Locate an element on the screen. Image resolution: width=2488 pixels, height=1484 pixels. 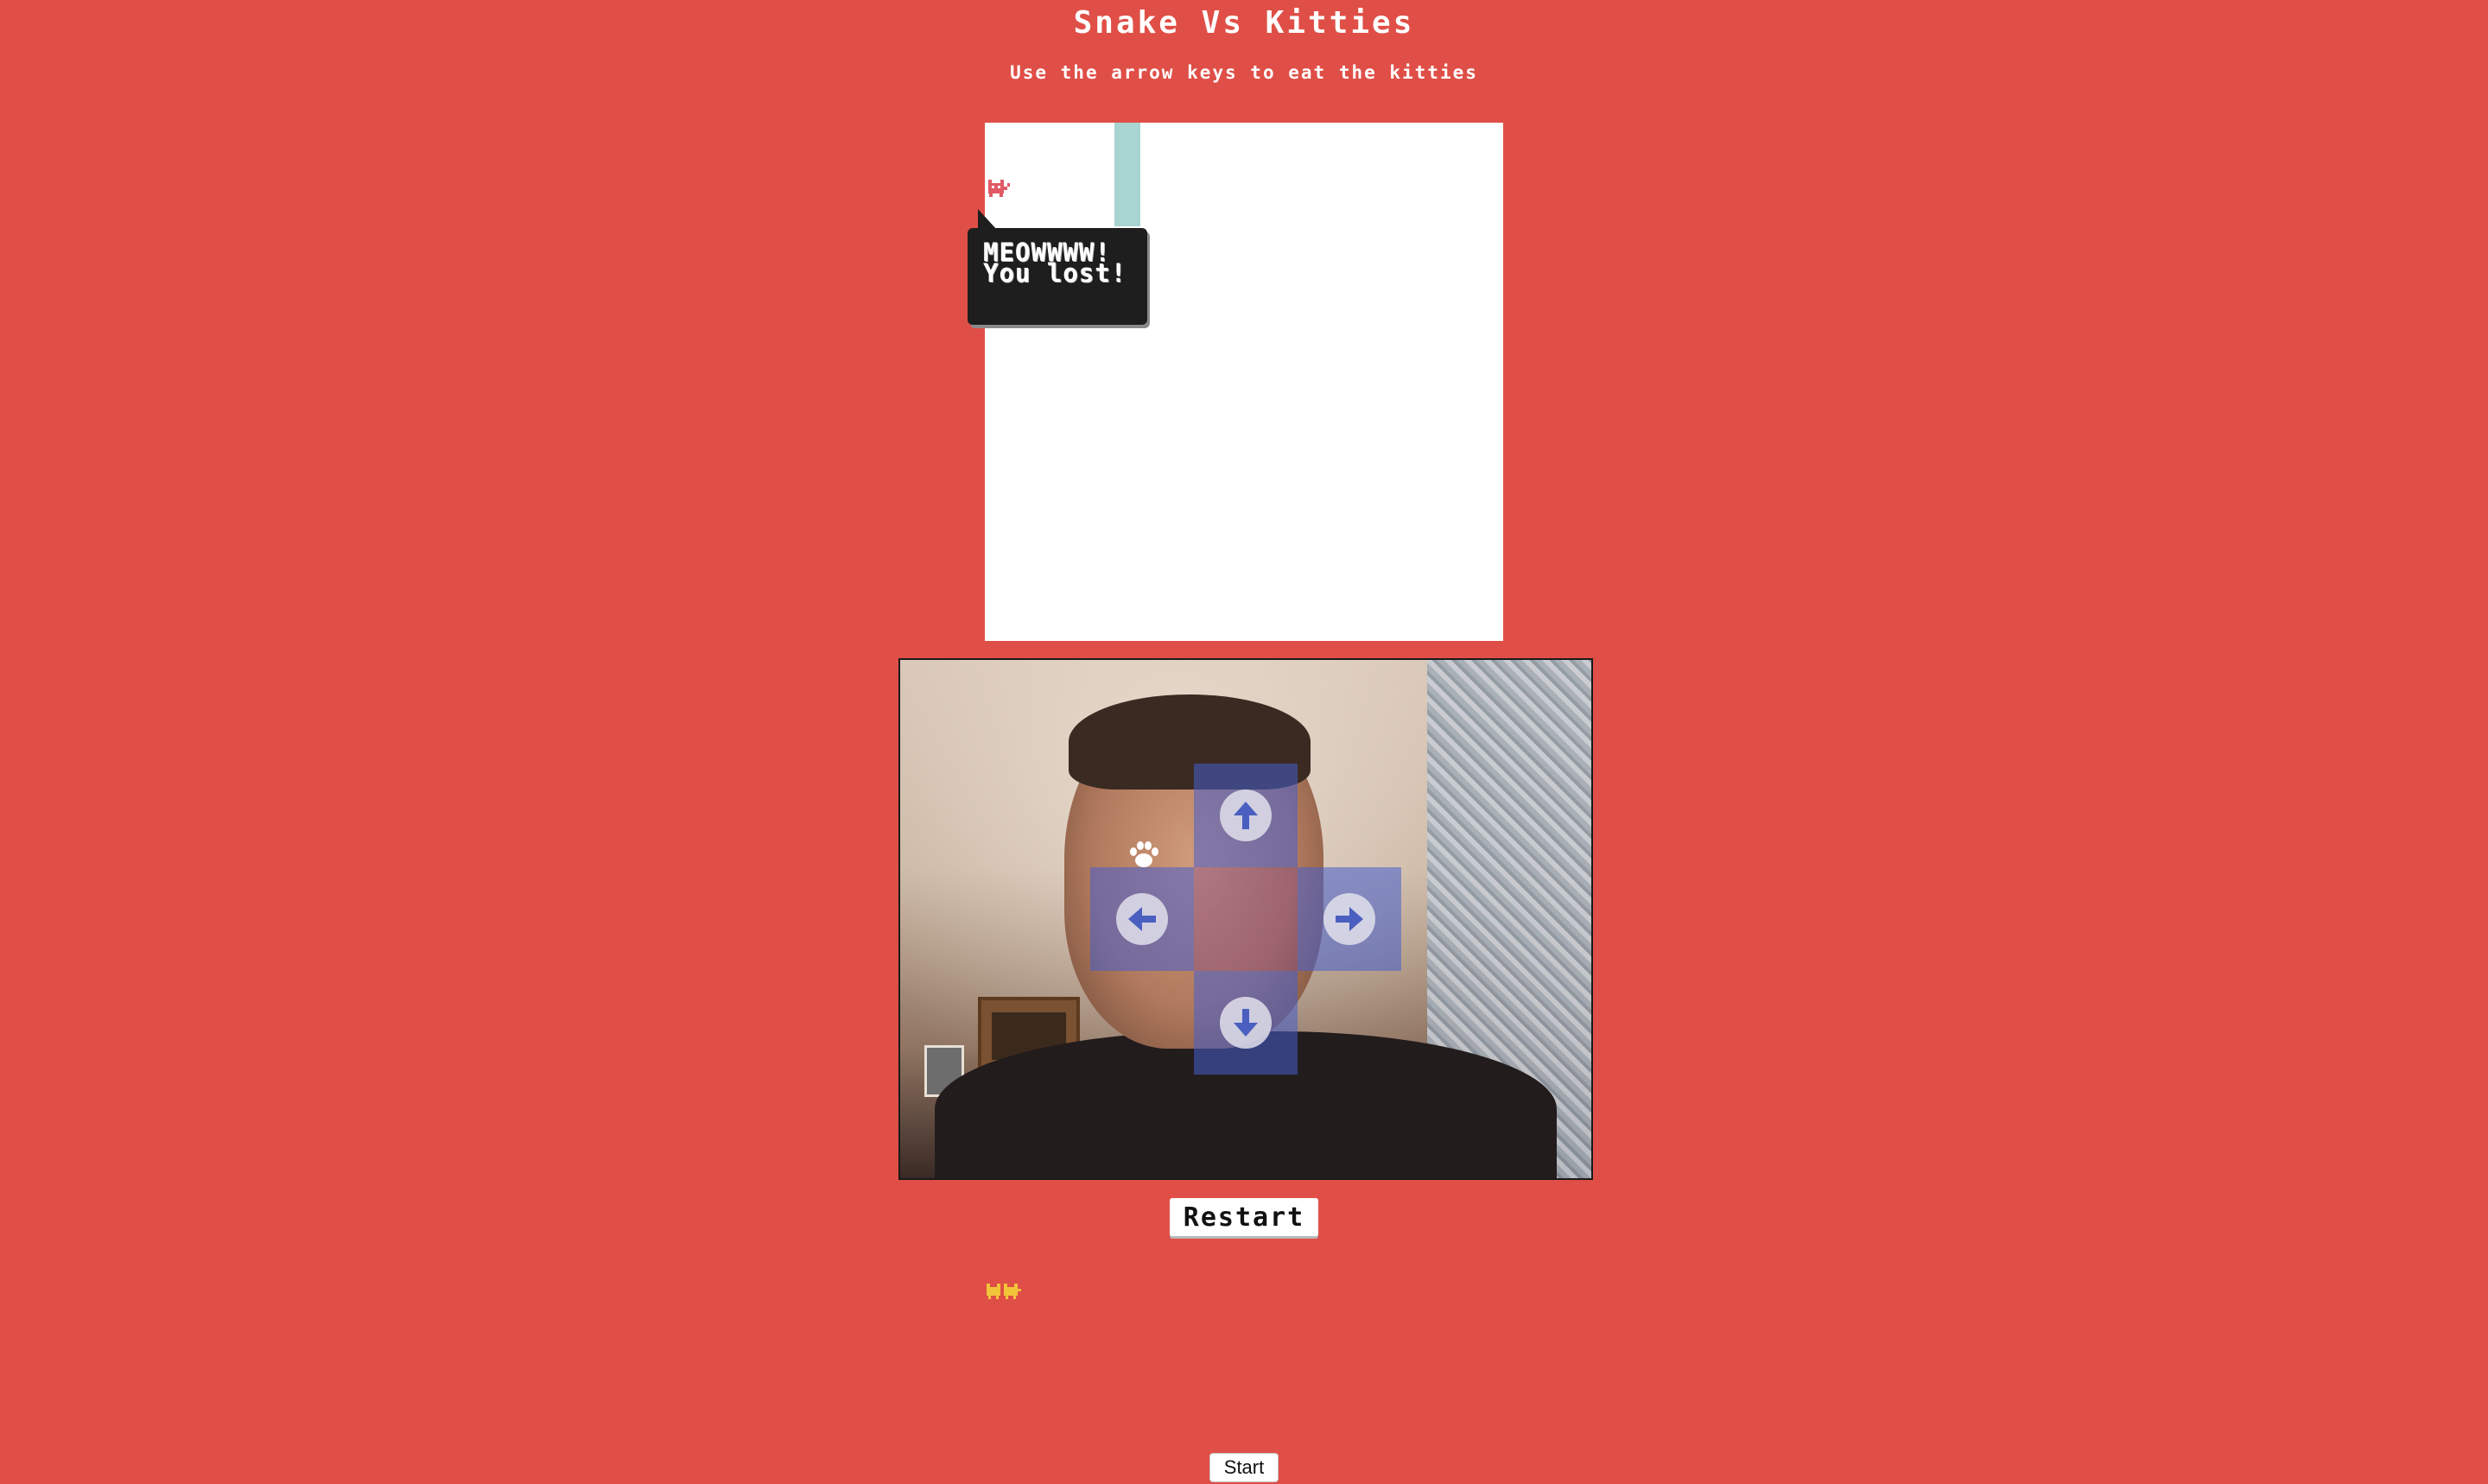
game-over-bubble: MEOWWWW! You lost! is located at coordinates (1057, 267).